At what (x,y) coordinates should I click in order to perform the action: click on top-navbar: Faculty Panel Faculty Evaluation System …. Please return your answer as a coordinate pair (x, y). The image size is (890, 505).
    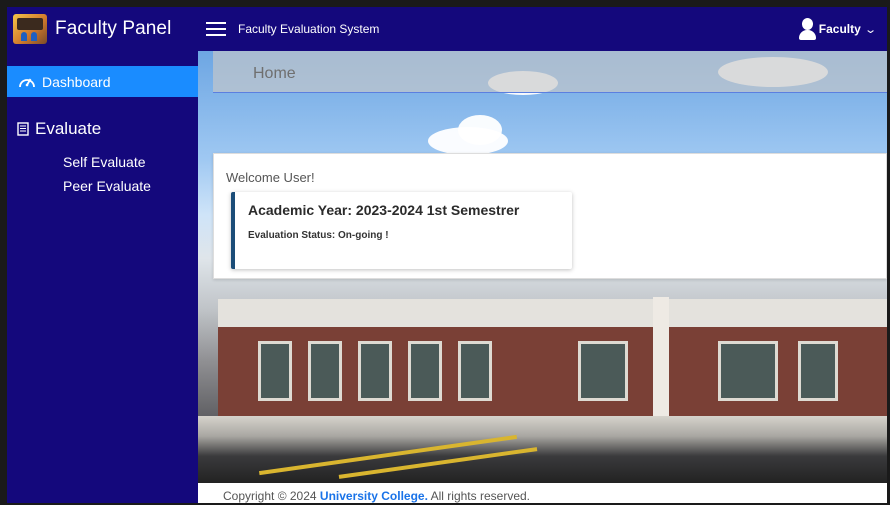
    Looking at the image, I should click on (447, 29).